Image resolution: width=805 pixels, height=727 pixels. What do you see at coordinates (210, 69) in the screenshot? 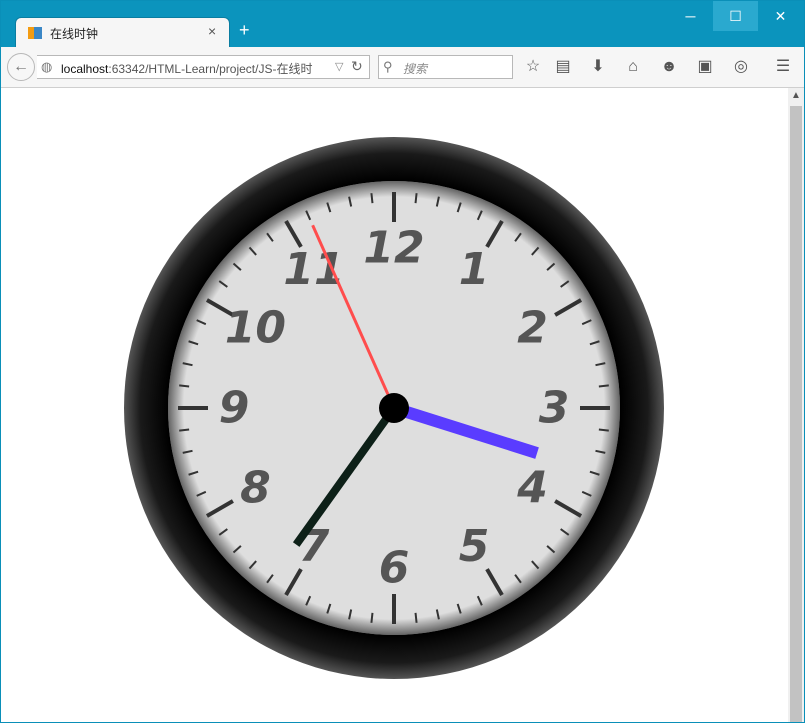
I see `url-path: :63342/HTML-Learn/project/JS-在线时` at bounding box center [210, 69].